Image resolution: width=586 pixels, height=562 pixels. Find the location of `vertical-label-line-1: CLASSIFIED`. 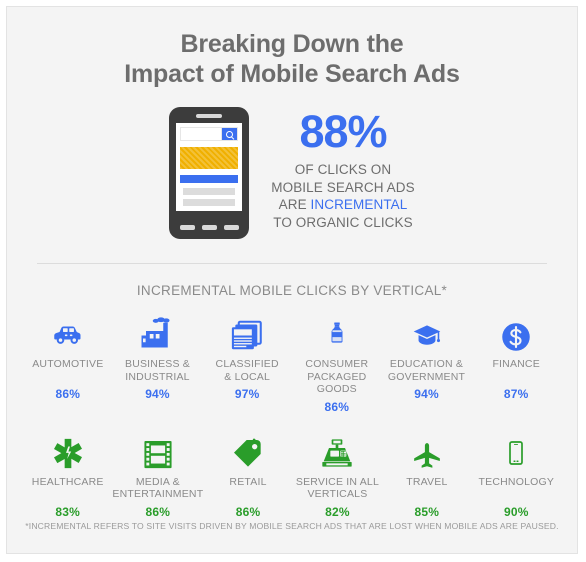

vertical-label-line-1: CLASSIFIED is located at coordinates (247, 364).